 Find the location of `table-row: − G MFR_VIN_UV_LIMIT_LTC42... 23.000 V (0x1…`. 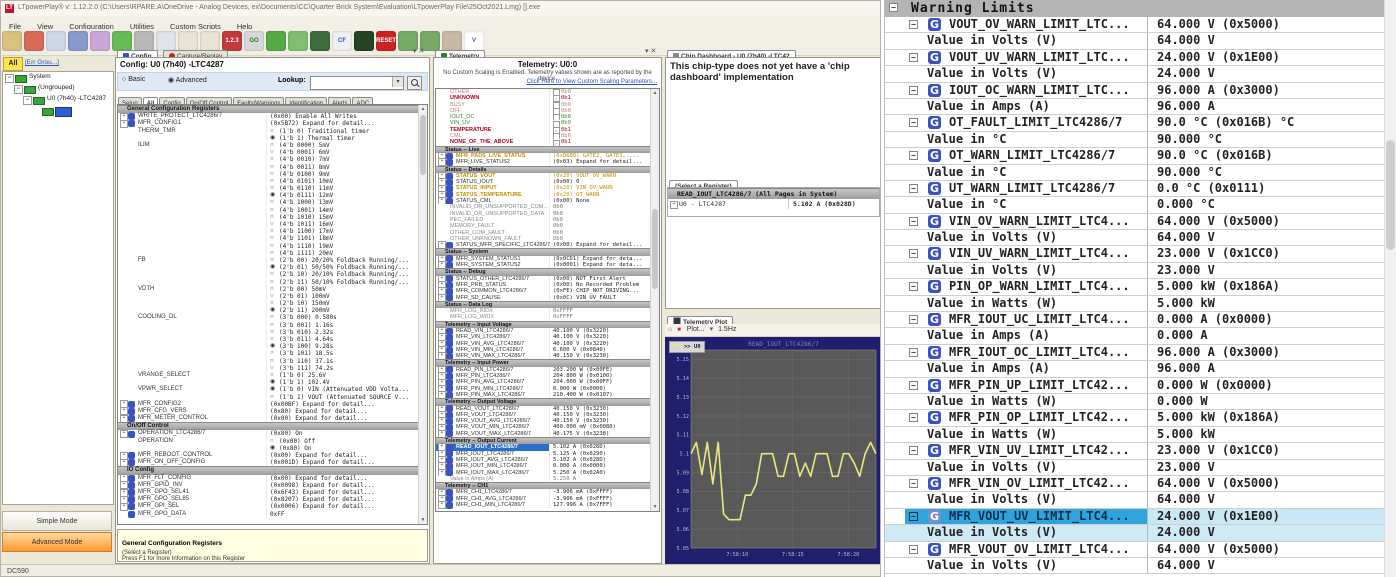

table-row: − G MFR_VIN_UV_LIMIT_LTC42... 23.000 V (0x1… is located at coordinates (1135, 451).